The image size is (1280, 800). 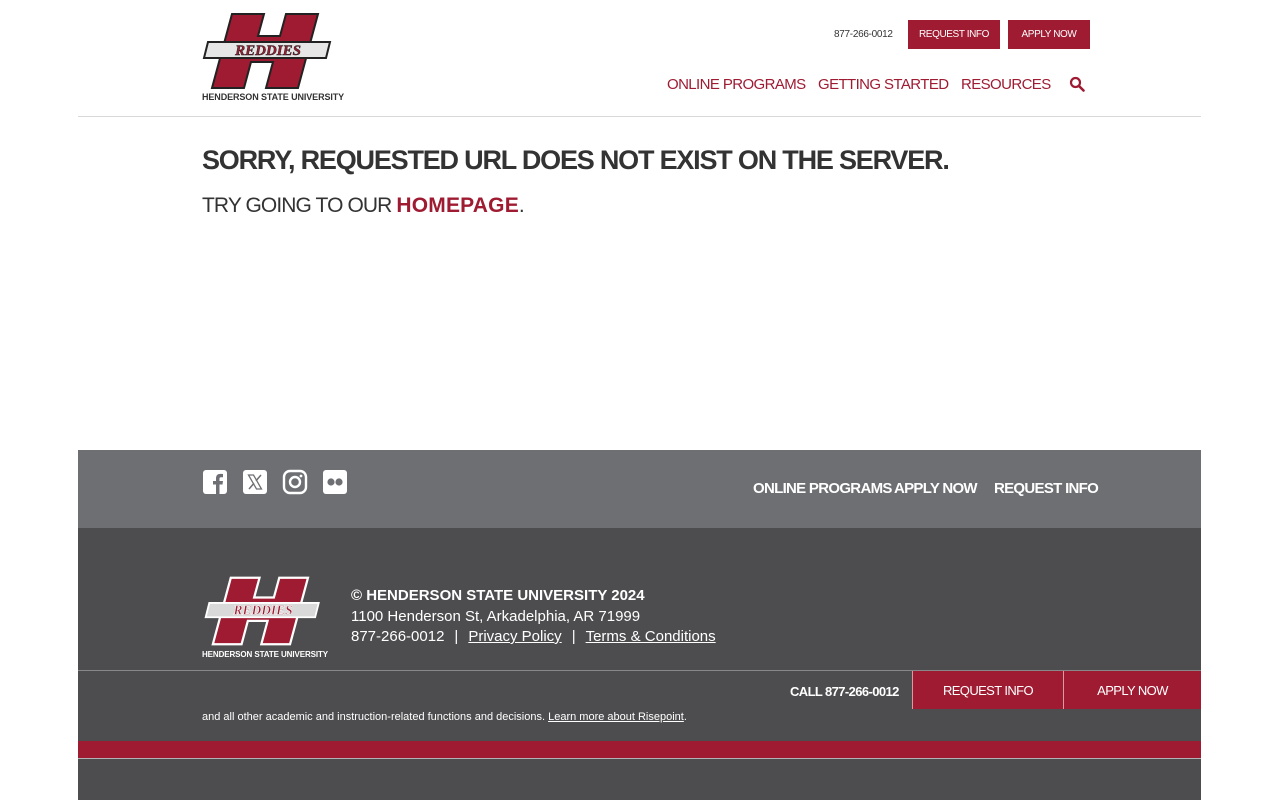 I want to click on footer-links-bar: ONLINE PROGRAMS APPLY NOW REQUEST INFO, so click(x=639, y=489).